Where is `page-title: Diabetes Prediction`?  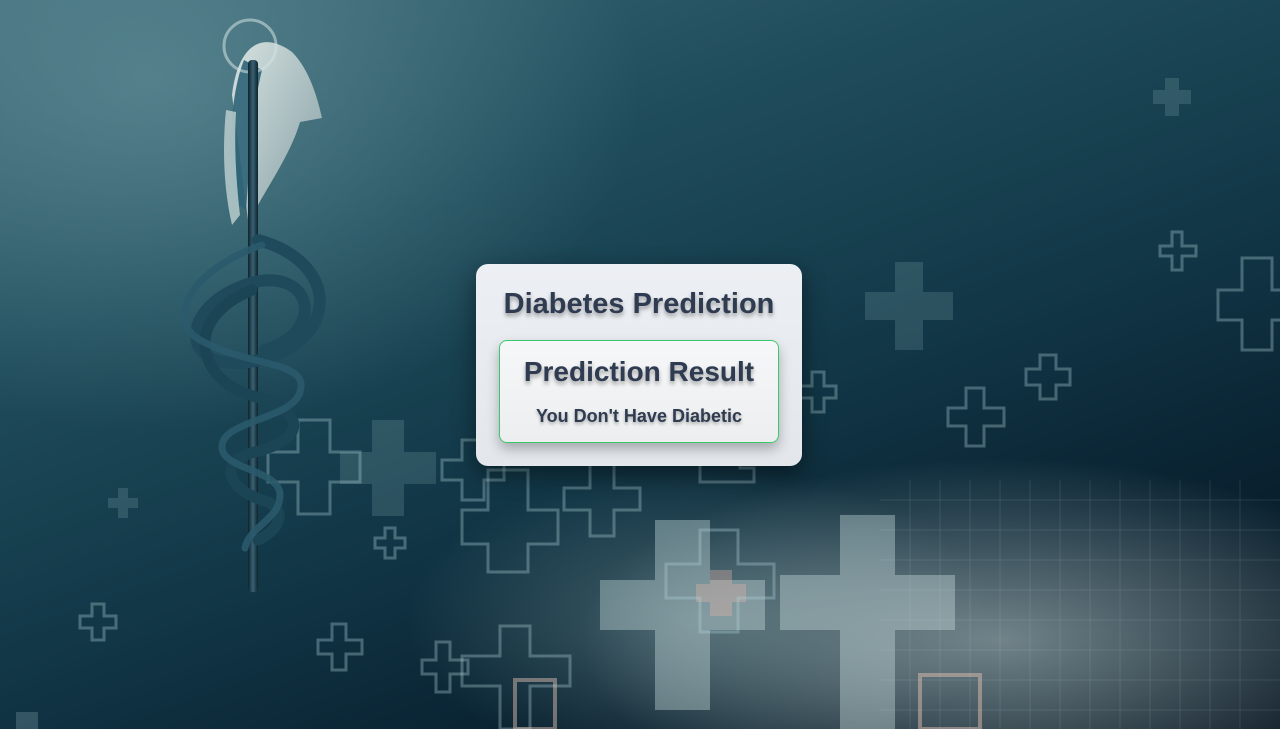
page-title: Diabetes Prediction is located at coordinates (639, 304).